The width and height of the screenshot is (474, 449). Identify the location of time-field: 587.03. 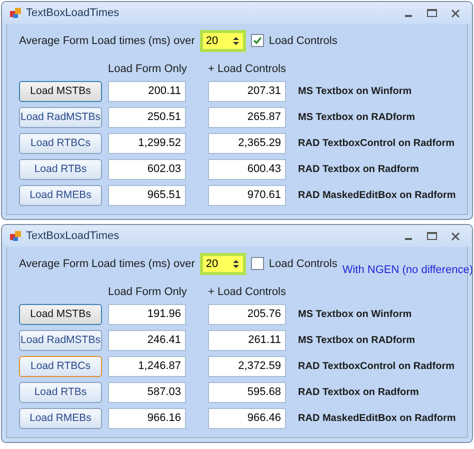
(147, 392).